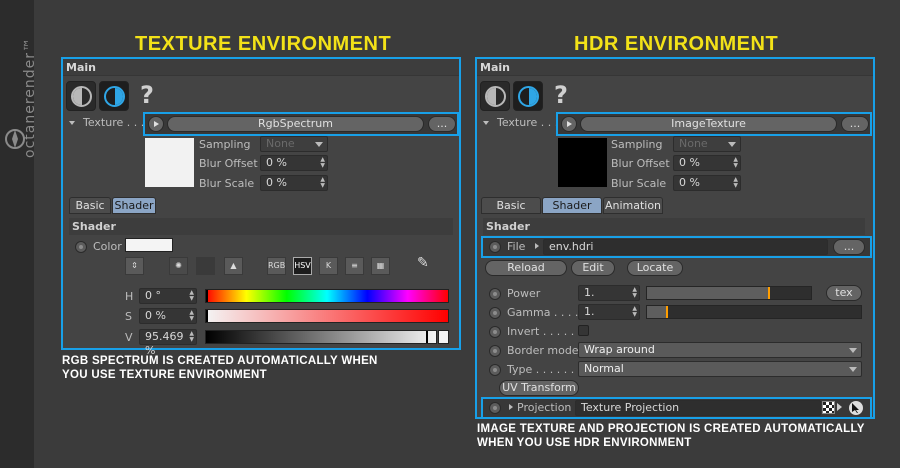 The width and height of the screenshot is (900, 468). Describe the element at coordinates (685, 247) in the screenshot. I see `file-path-field: env.hdri` at that location.